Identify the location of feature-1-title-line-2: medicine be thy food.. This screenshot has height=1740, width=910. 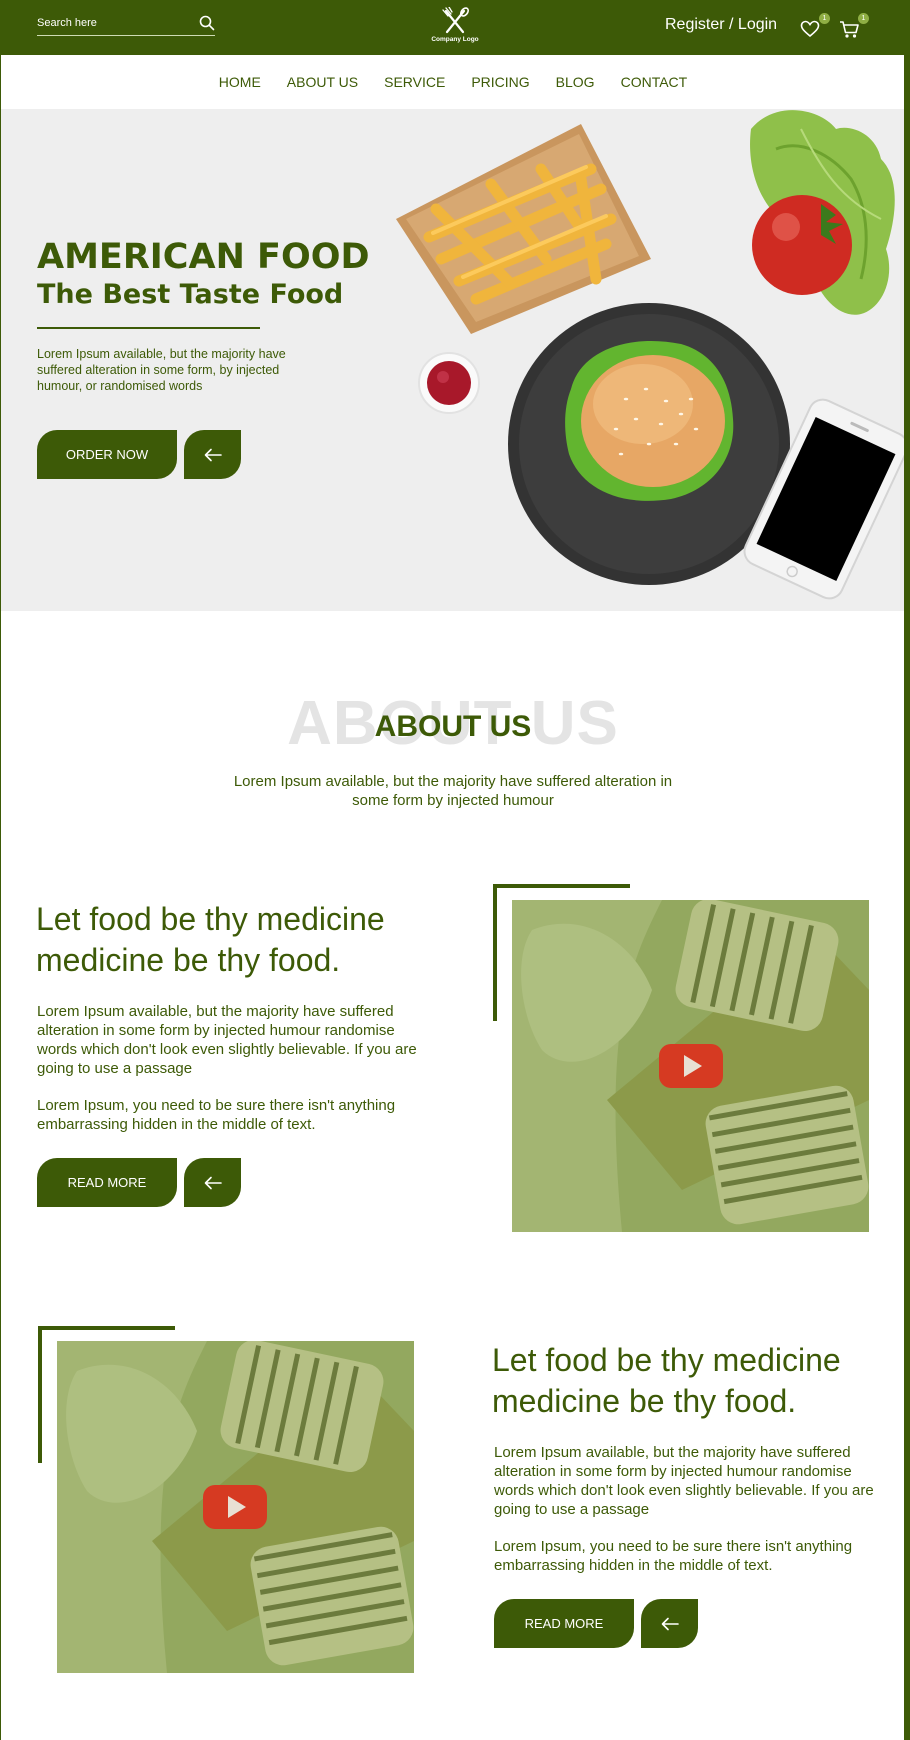
(188, 960).